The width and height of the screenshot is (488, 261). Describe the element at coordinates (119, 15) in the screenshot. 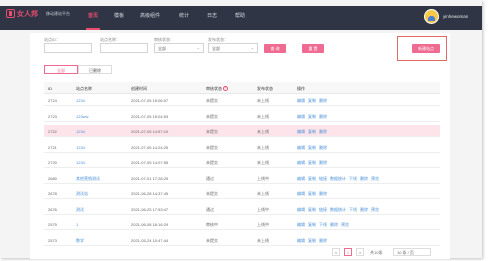

I see `nav-templates: 模板` at that location.